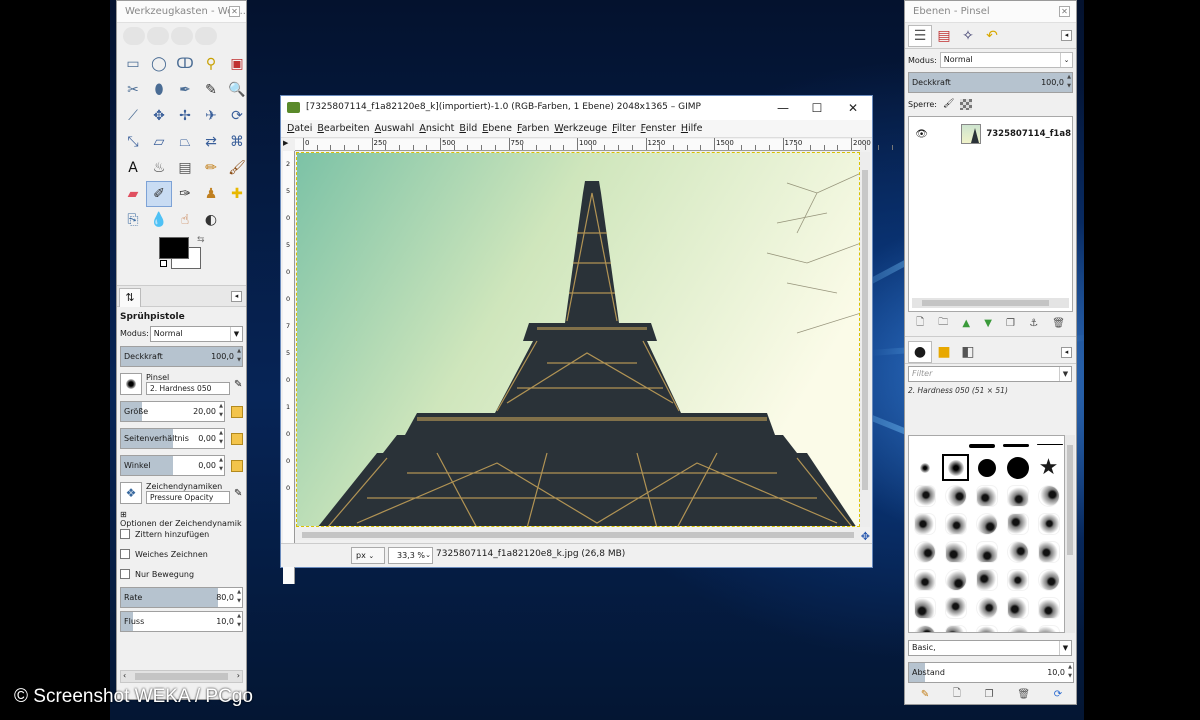 This screenshot has height=720, width=1200. I want to click on perspective-icon: ⏢, so click(185, 142).